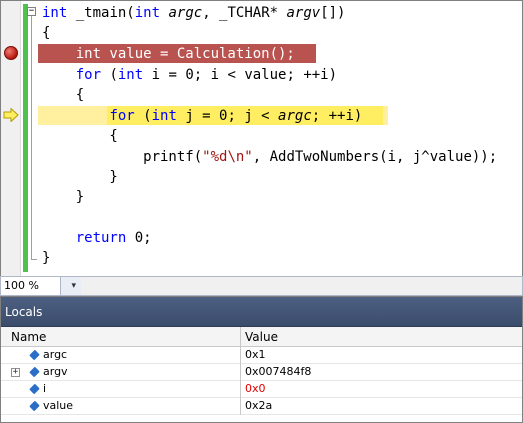  I want to click on variable-value: 0x0, so click(255, 389).